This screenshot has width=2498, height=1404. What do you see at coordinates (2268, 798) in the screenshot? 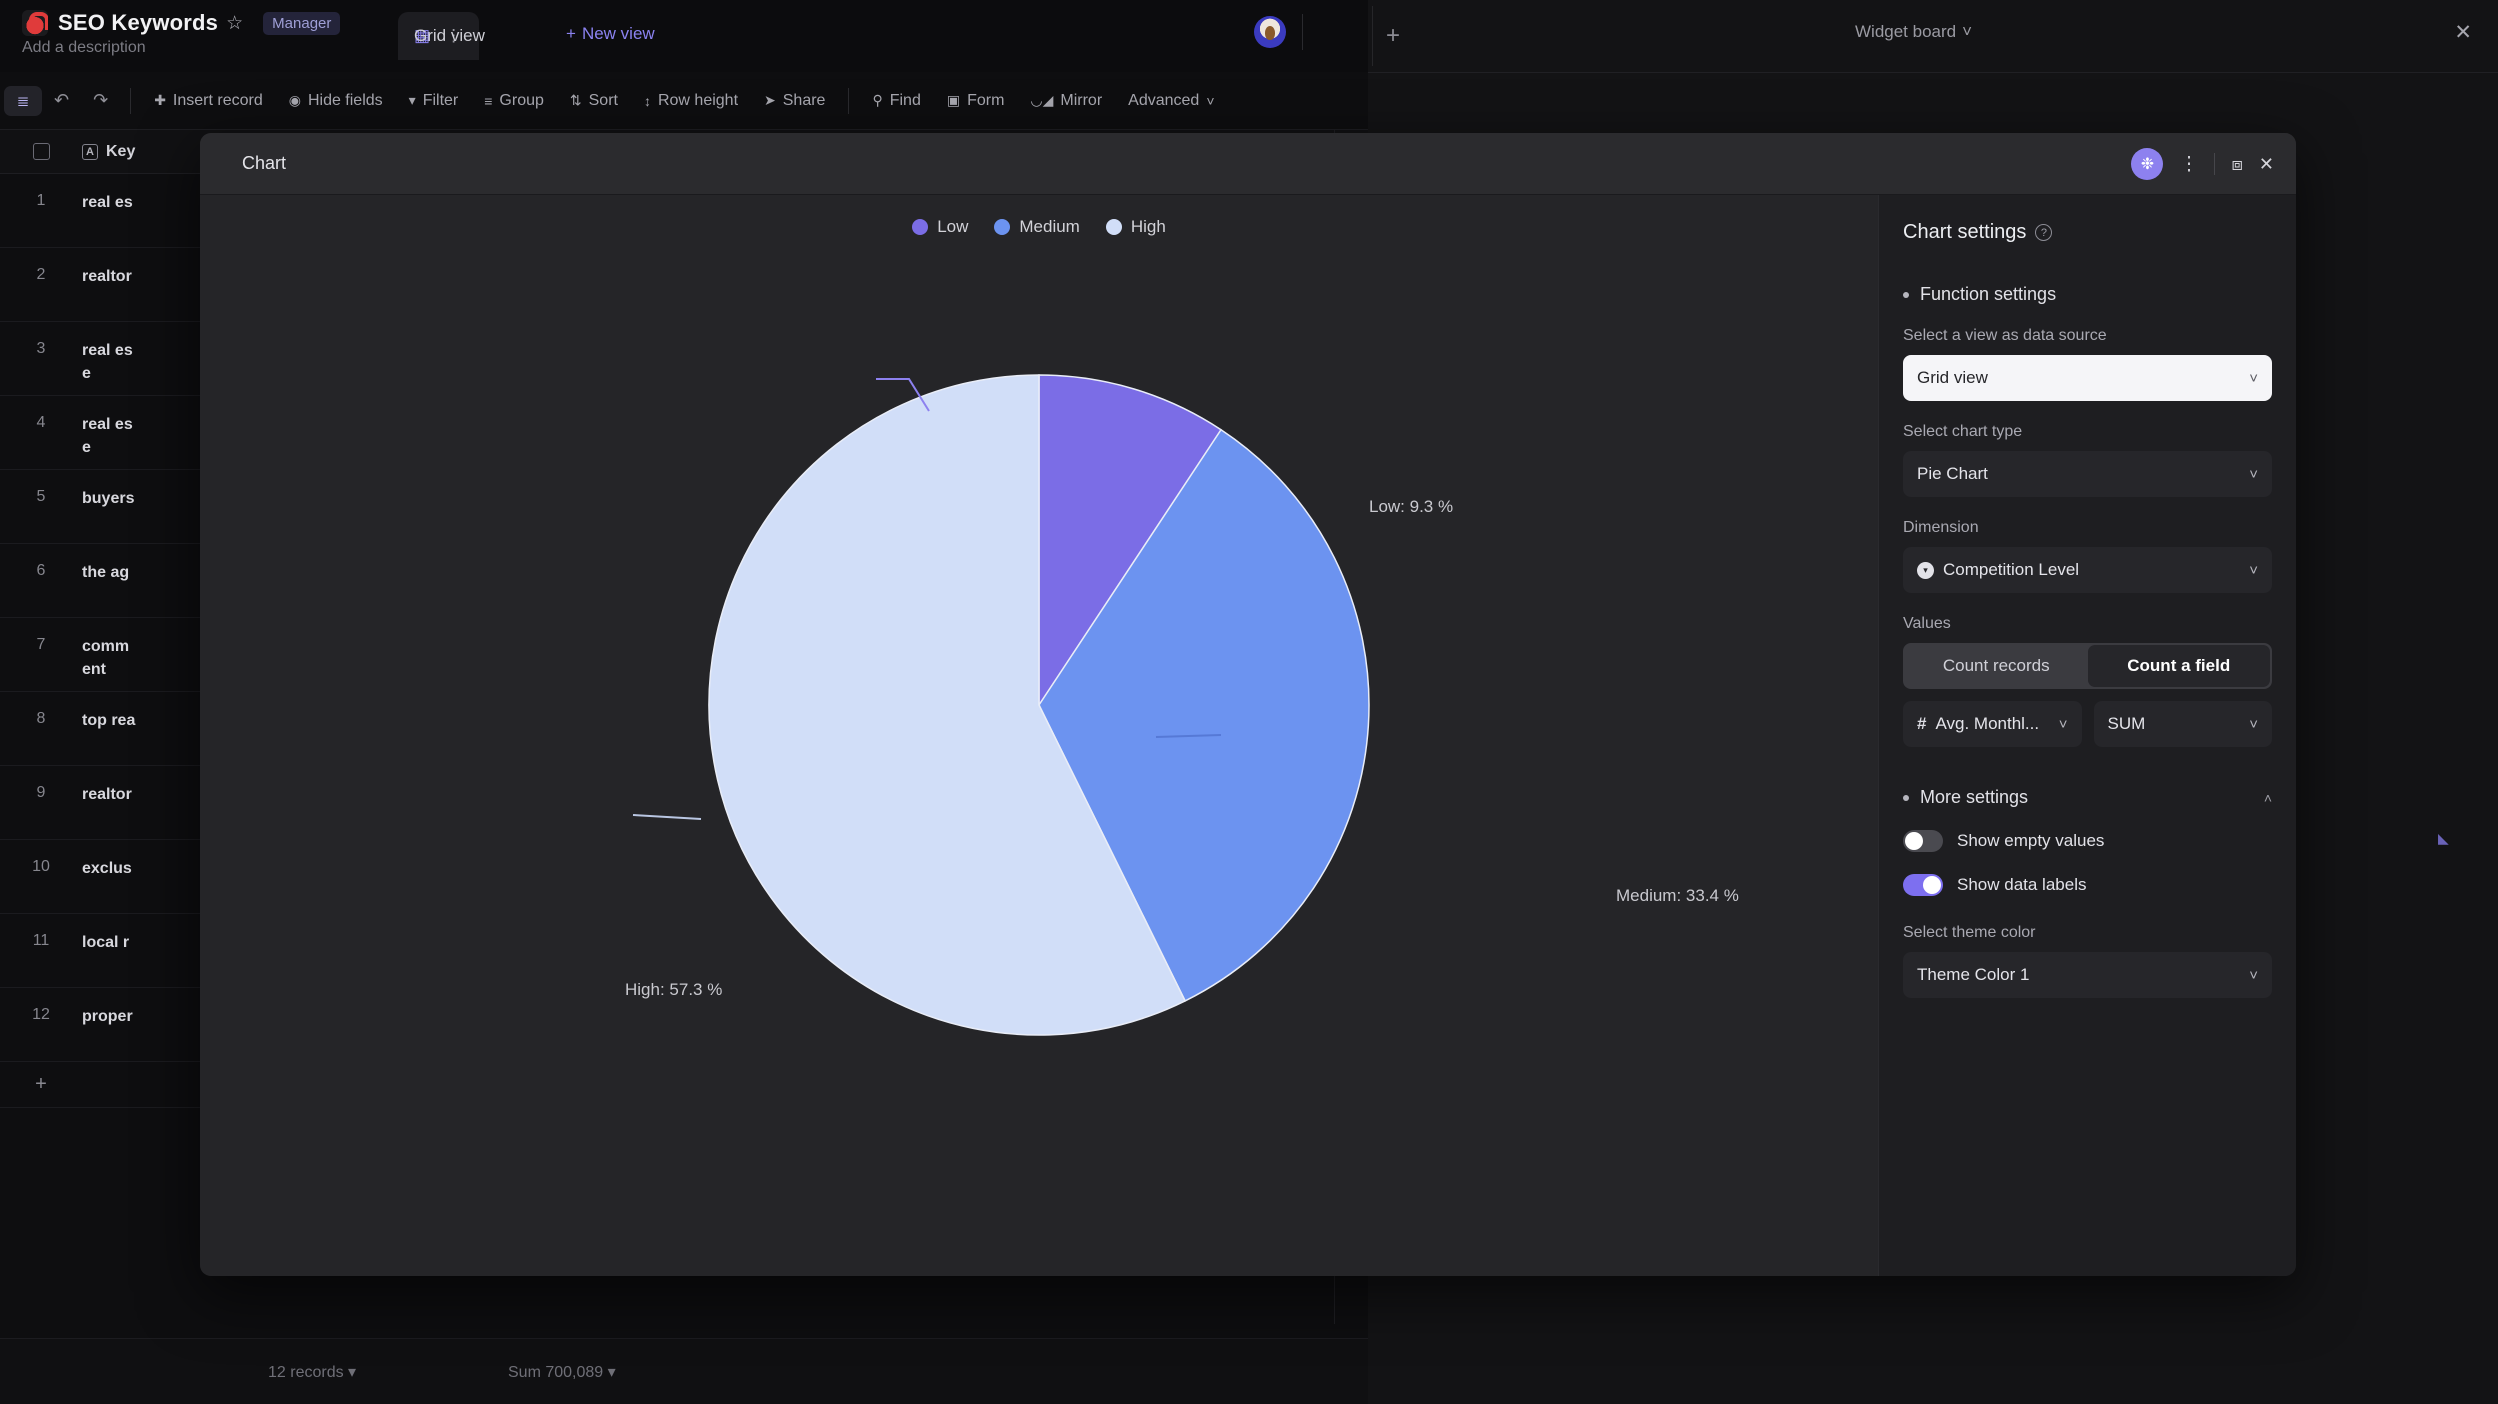
I see `chevron-up-icon: ˄` at bounding box center [2268, 798].